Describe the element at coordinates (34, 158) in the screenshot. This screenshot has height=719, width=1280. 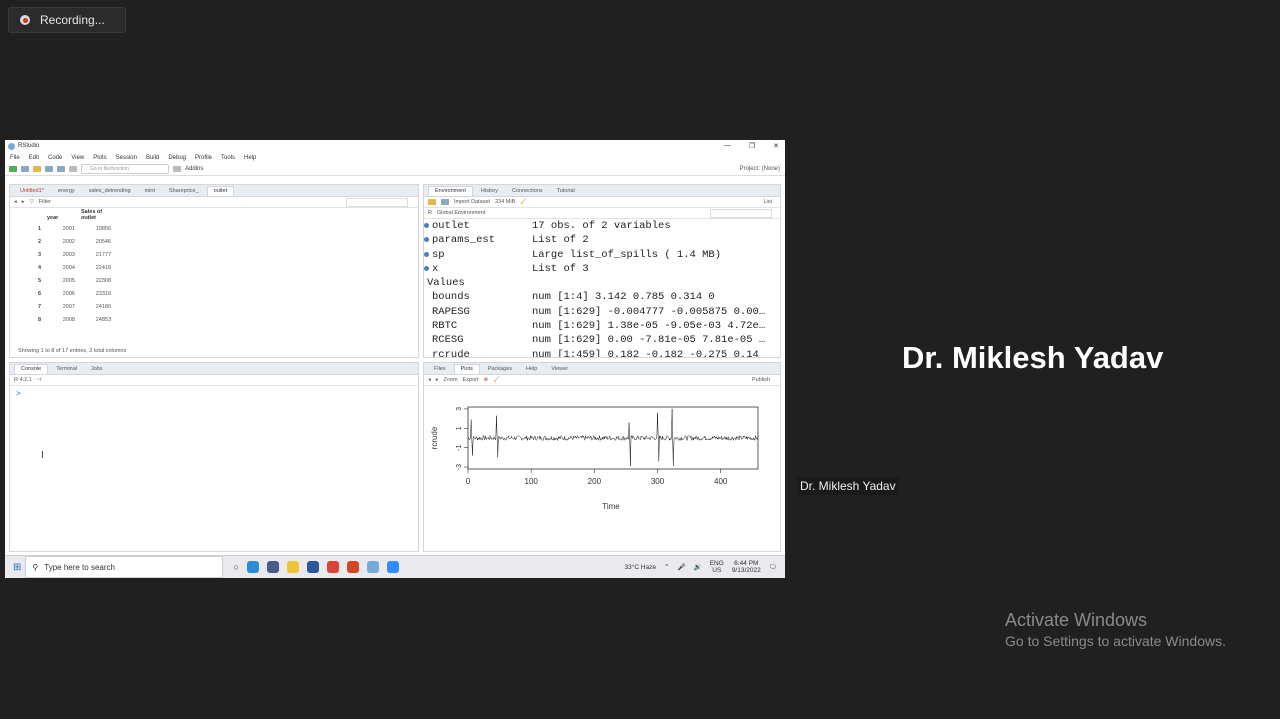
I see `menu-edit: Edit` at that location.